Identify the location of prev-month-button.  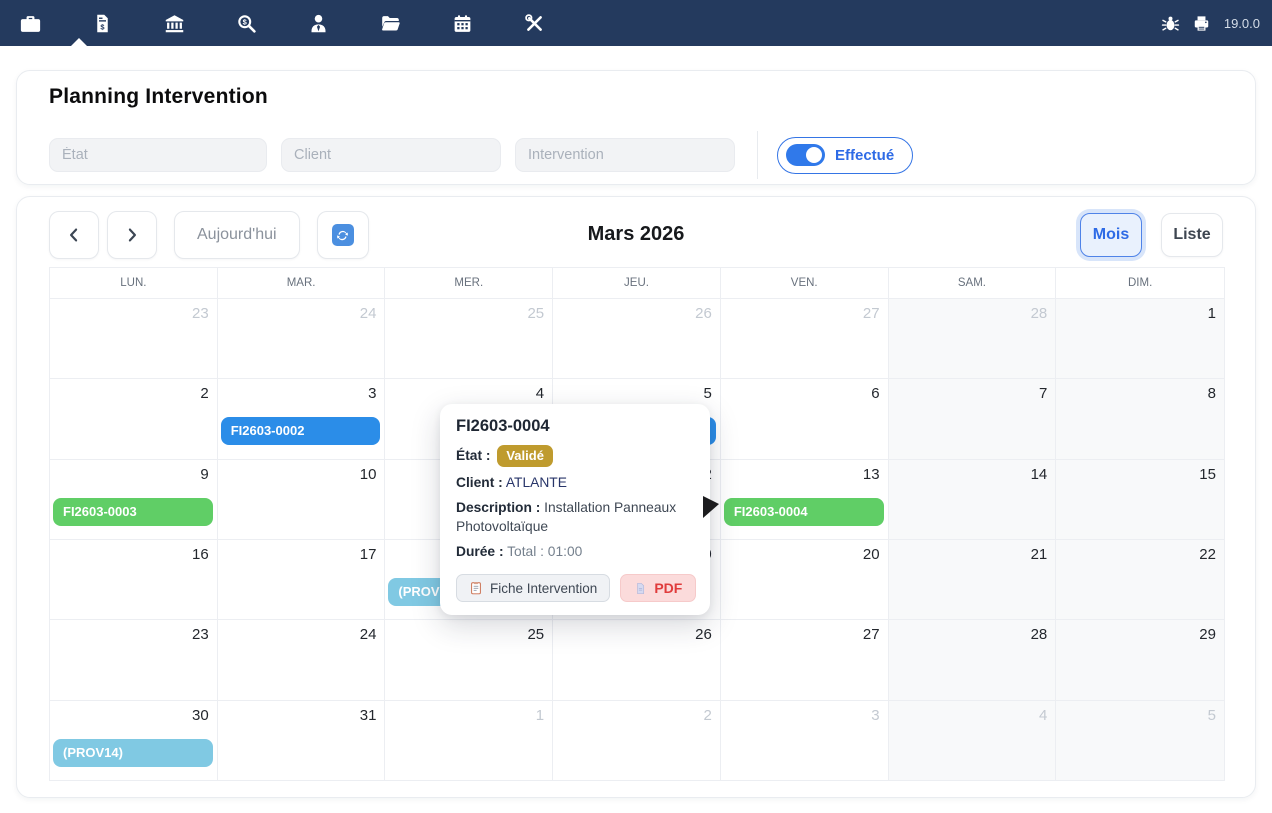
(74, 235).